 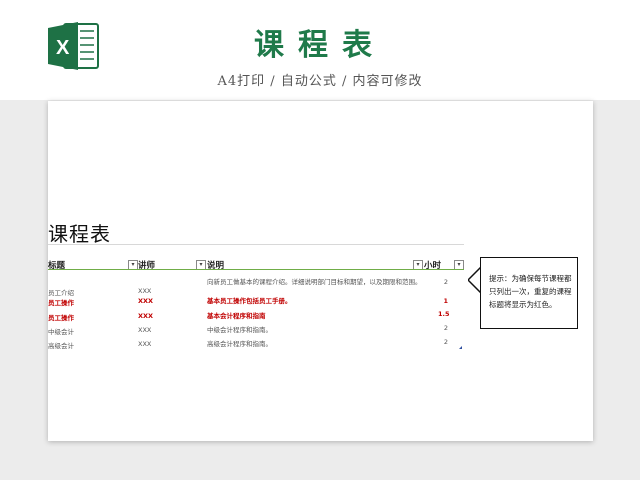 What do you see at coordinates (256, 269) in the screenshot?
I see `header-underline` at bounding box center [256, 269].